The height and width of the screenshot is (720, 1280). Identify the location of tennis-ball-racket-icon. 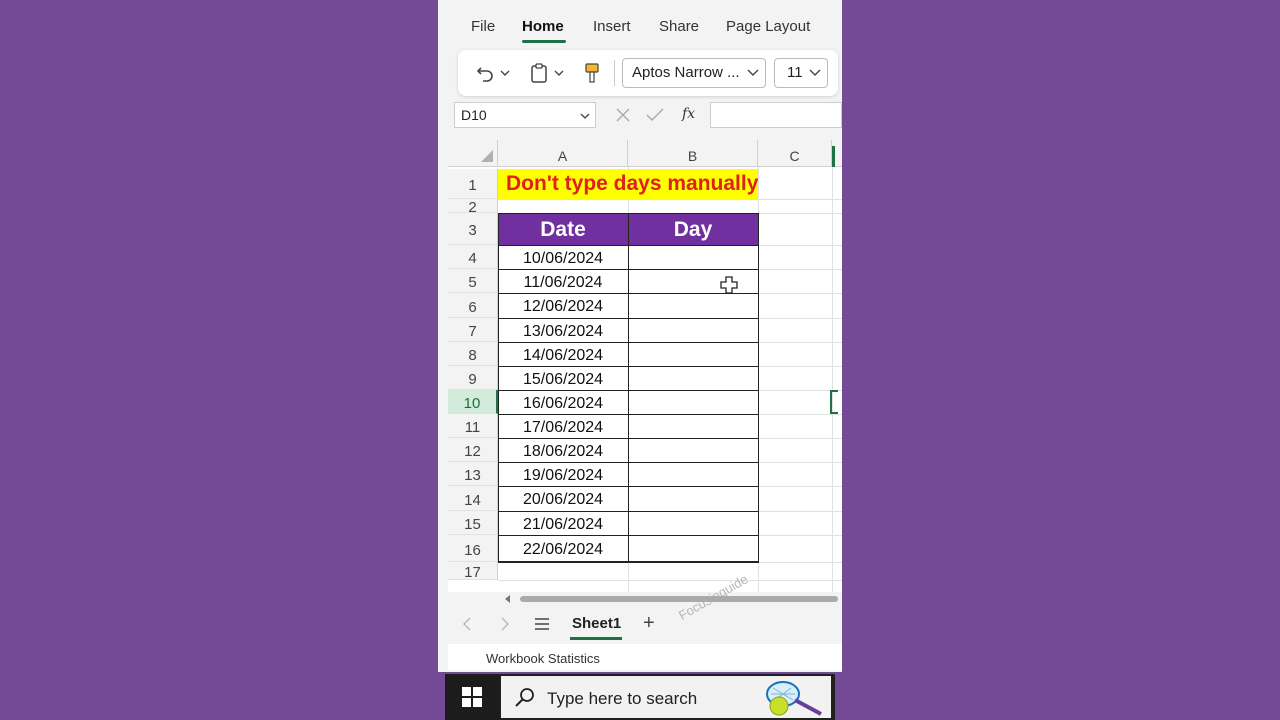
(794, 698).